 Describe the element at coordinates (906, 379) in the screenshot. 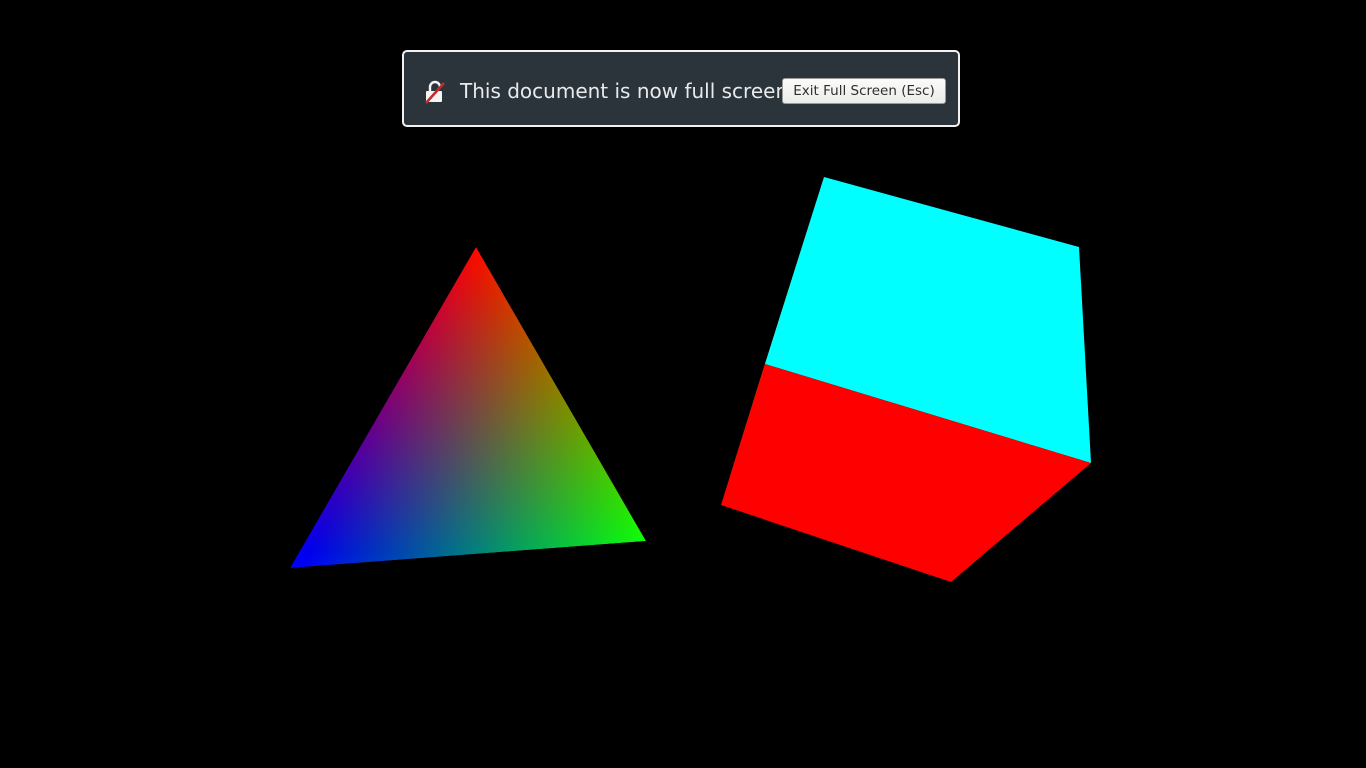

I see `rgb-cube` at that location.